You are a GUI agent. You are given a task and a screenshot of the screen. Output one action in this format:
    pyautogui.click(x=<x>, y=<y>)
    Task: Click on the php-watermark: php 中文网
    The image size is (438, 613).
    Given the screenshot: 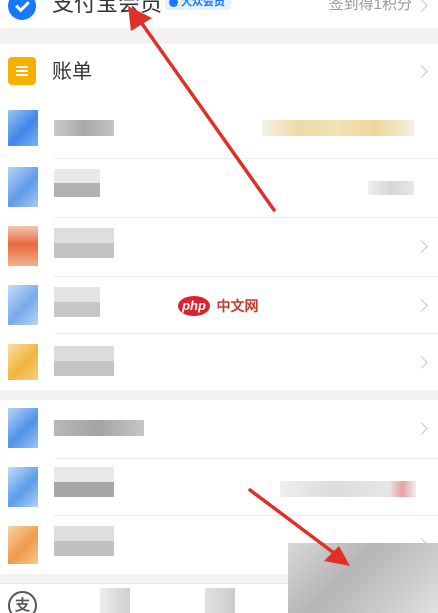 What is the action you would take?
    pyautogui.click(x=218, y=306)
    